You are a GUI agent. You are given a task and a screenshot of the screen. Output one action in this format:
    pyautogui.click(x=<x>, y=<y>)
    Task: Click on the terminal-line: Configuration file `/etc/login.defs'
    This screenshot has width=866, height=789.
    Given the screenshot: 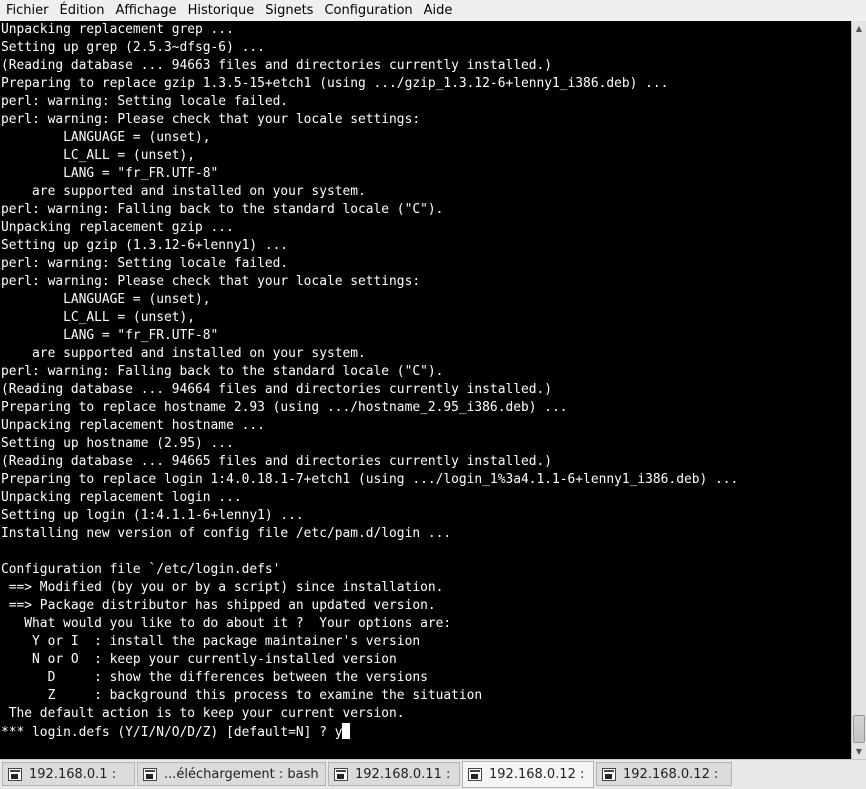 What is the action you would take?
    pyautogui.click(x=141, y=569)
    